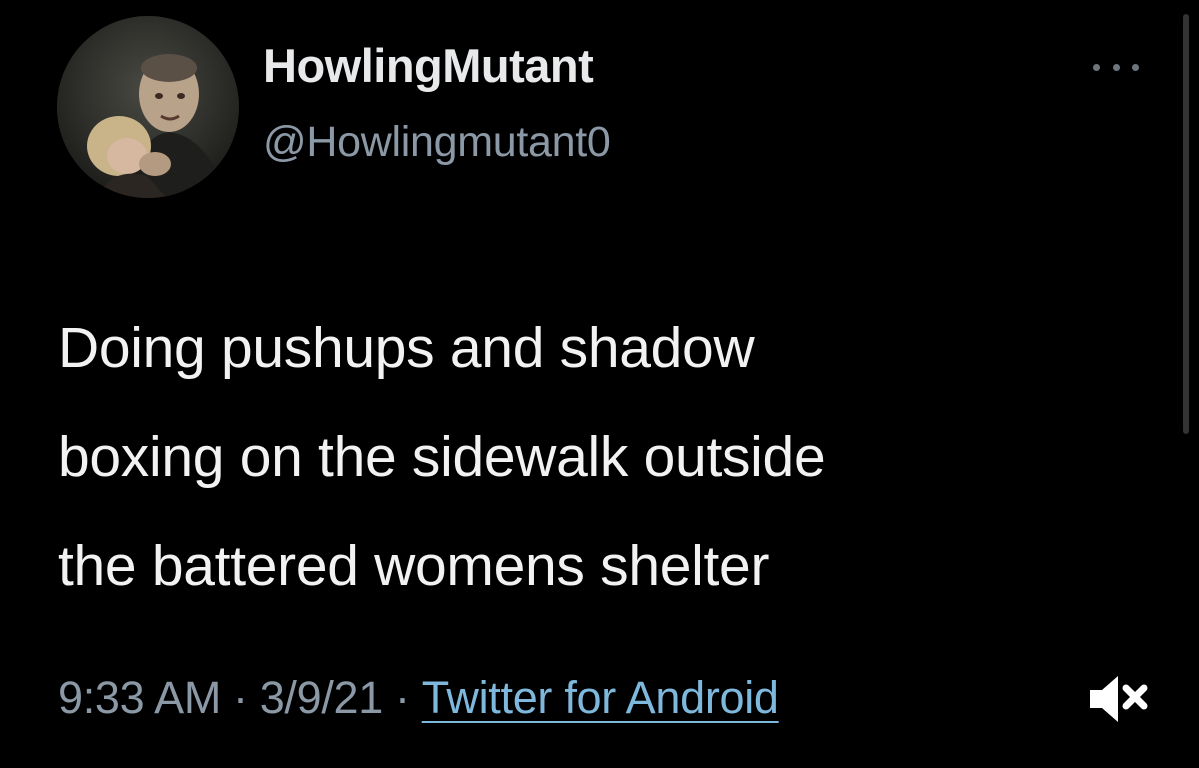 This screenshot has width=1199, height=768. I want to click on user-handle: @Howlingmutant0, so click(437, 142).